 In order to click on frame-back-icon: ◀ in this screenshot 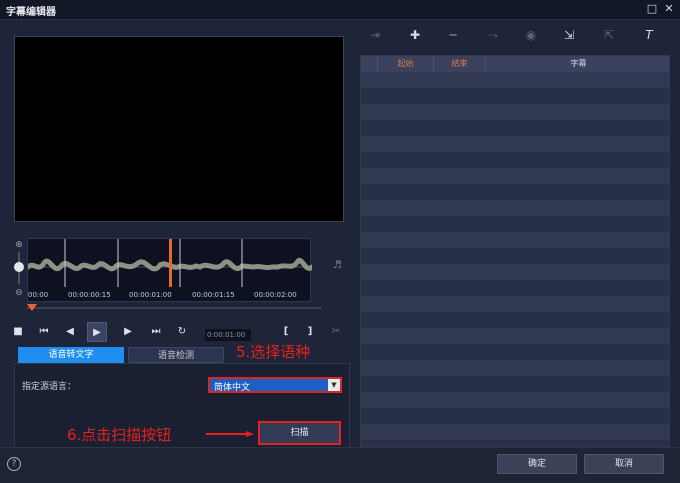, I will do `click(70, 332)`.